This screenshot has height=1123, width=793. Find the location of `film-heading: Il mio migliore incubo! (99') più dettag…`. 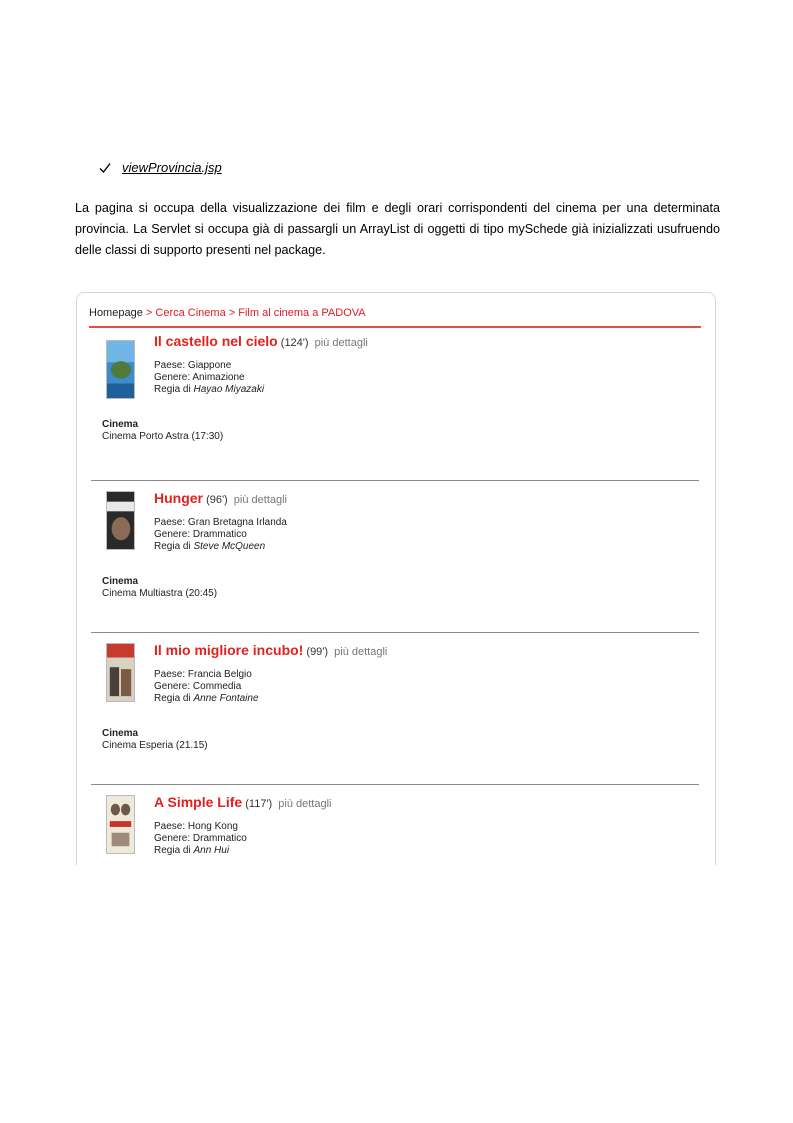

film-heading: Il mio migliore incubo! (99') più dettag… is located at coordinates (270, 650).